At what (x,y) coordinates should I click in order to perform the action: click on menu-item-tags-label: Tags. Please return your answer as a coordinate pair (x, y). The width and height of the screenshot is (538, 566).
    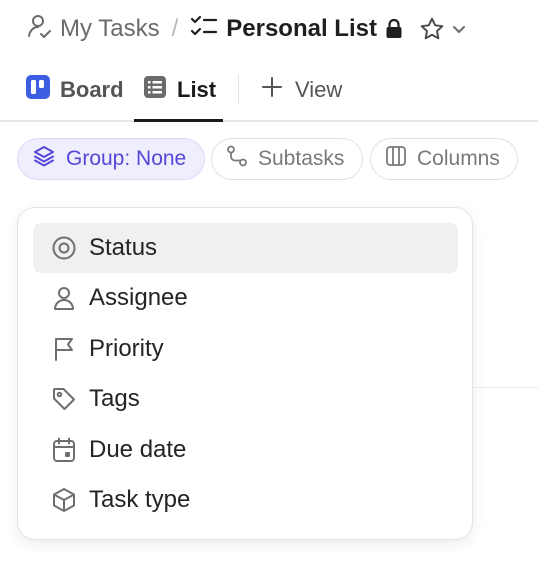
    Looking at the image, I should click on (114, 398).